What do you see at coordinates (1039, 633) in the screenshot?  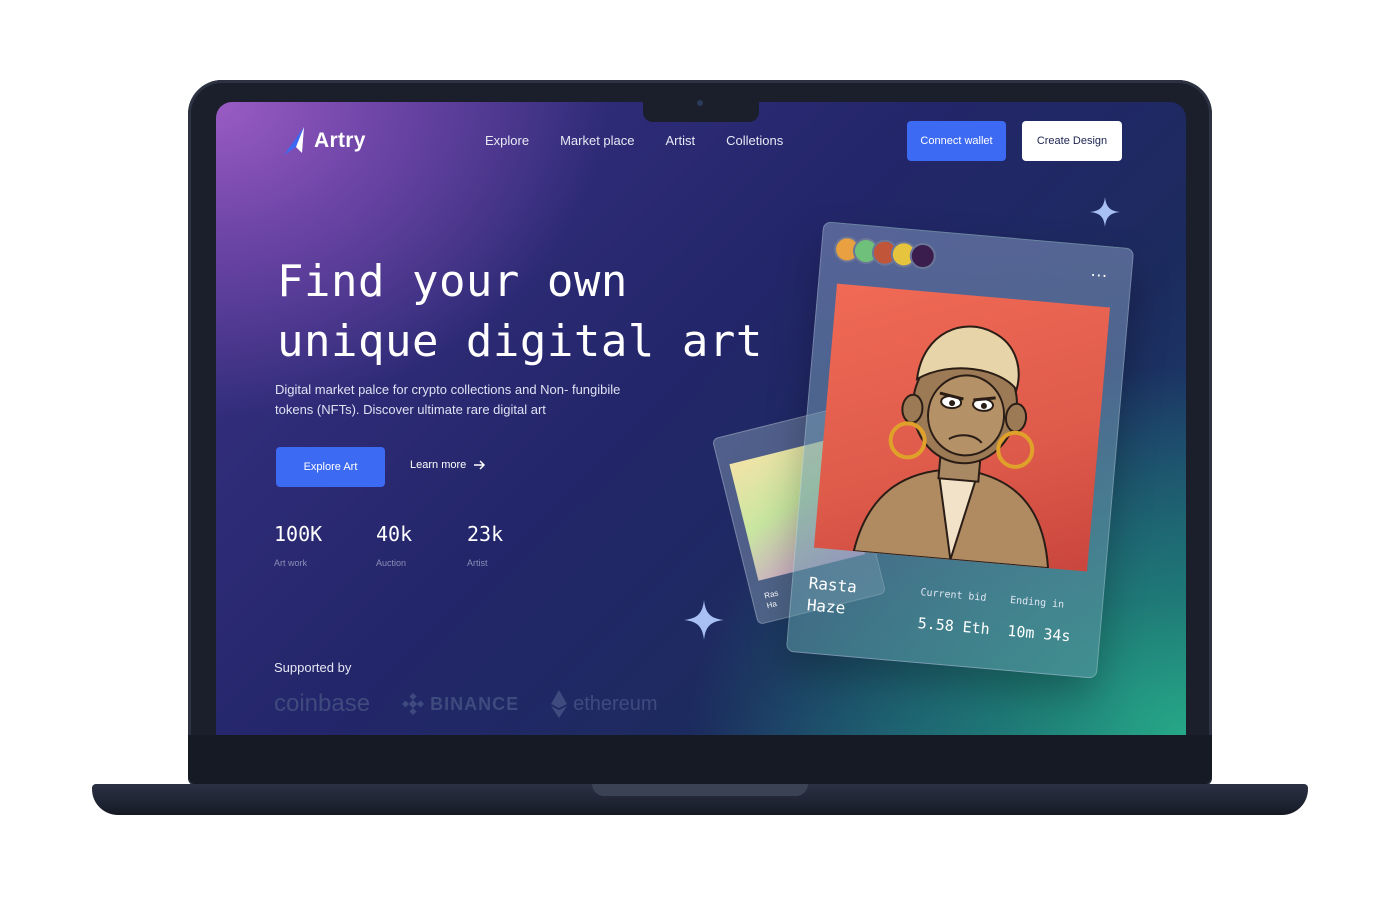 I see `ending-in-value: 10m 34s` at bounding box center [1039, 633].